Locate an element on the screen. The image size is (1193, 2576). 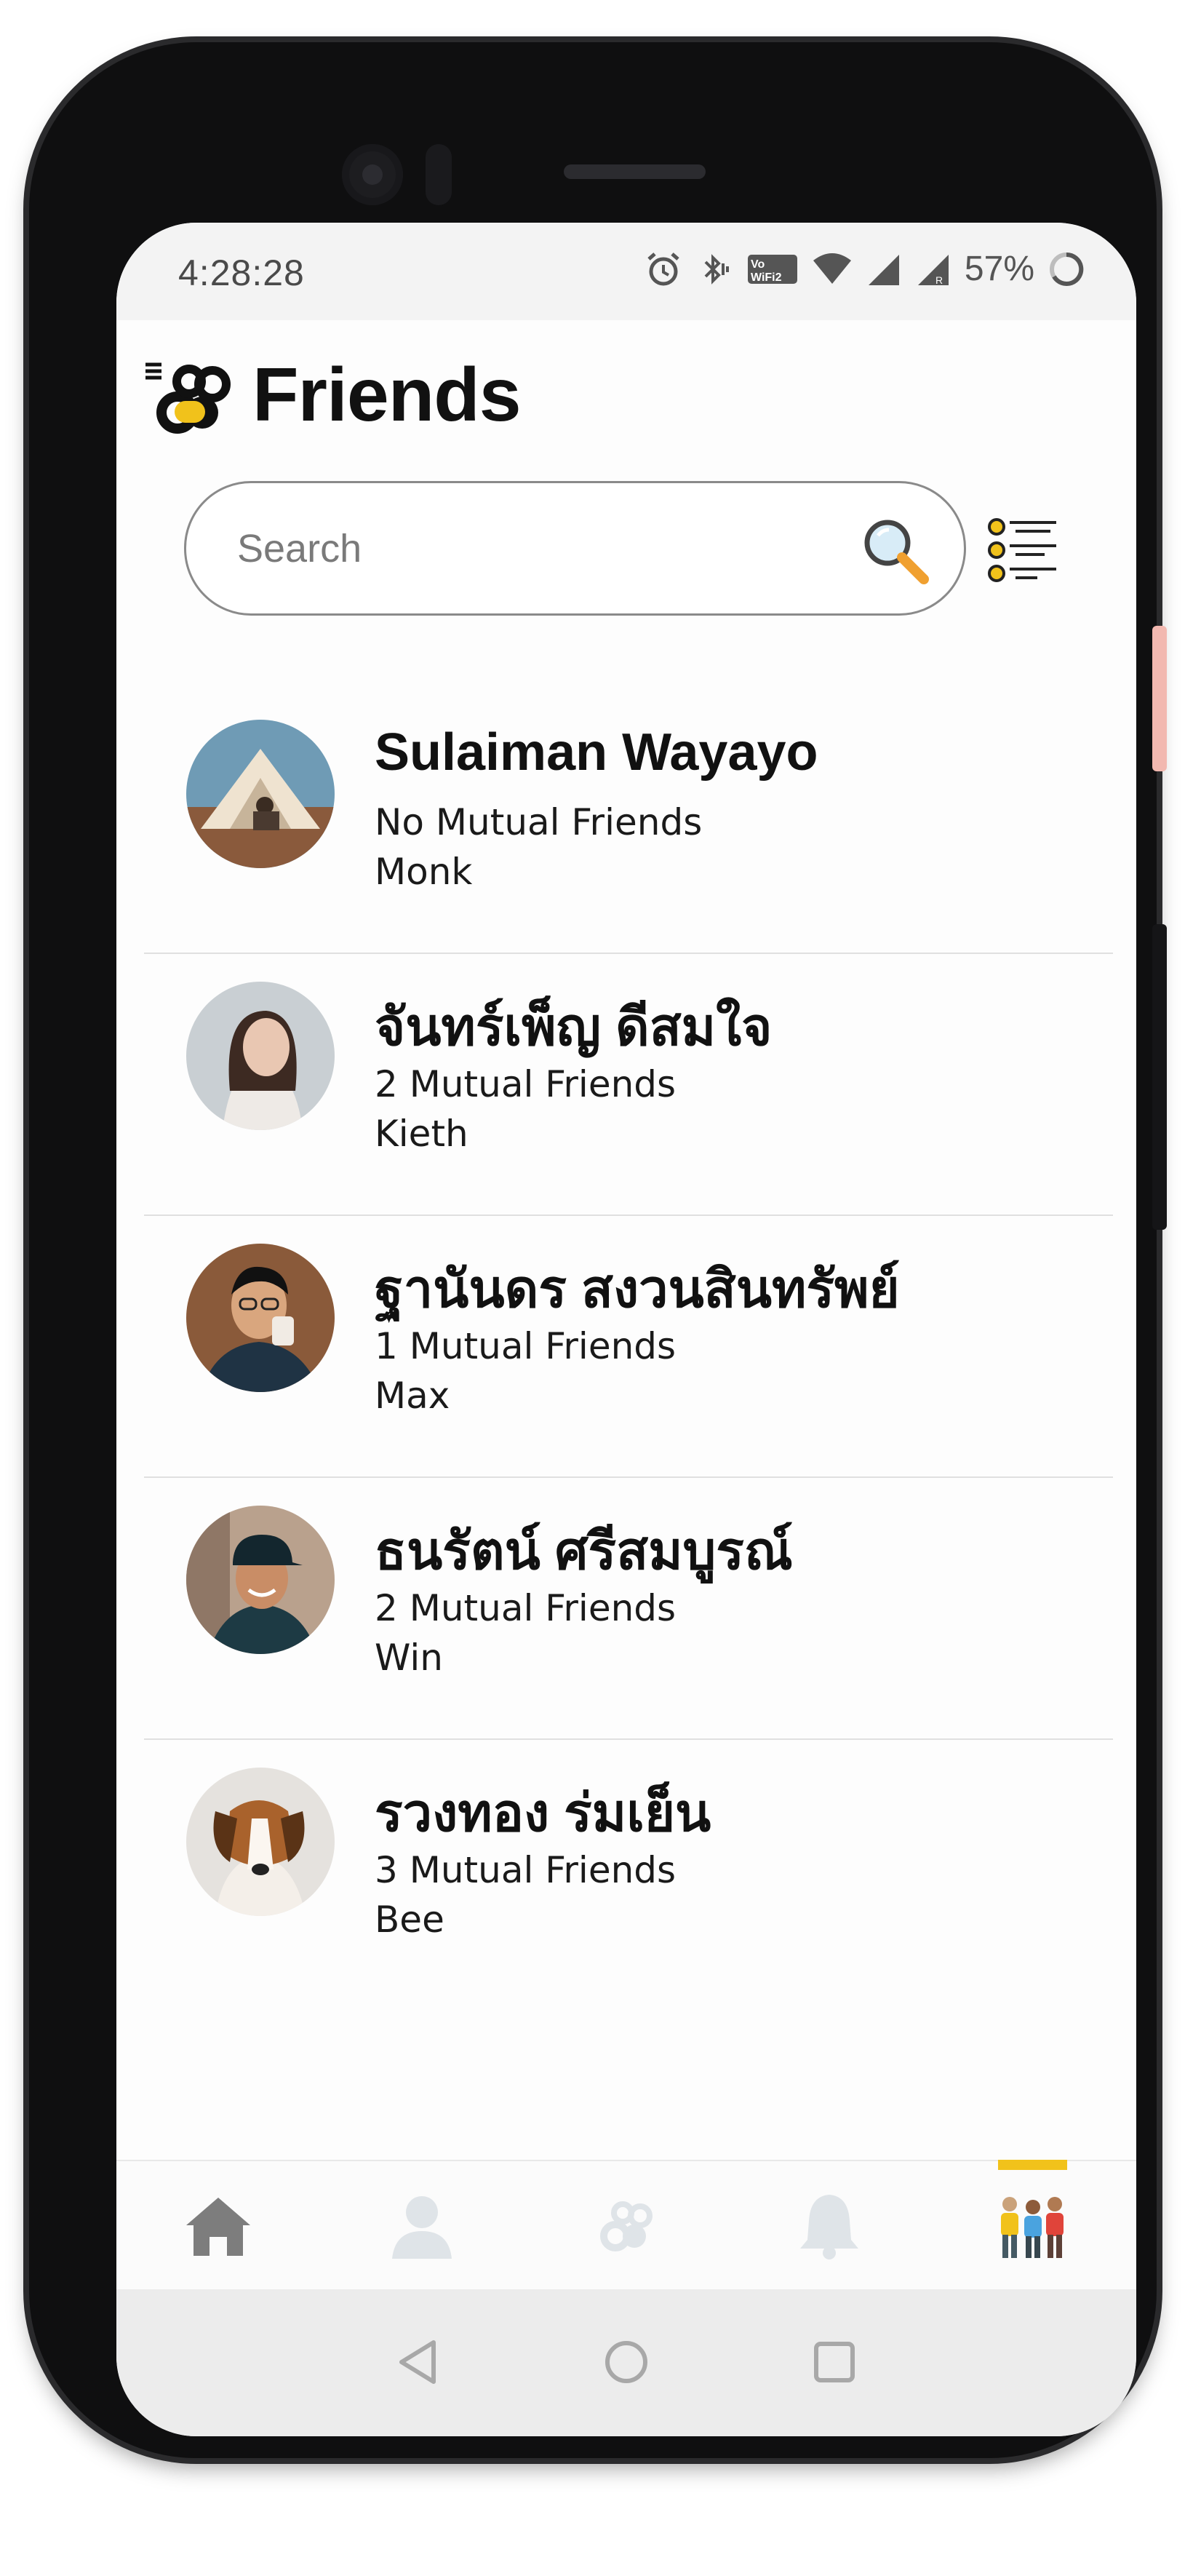
page-title: Friends is located at coordinates (387, 395).